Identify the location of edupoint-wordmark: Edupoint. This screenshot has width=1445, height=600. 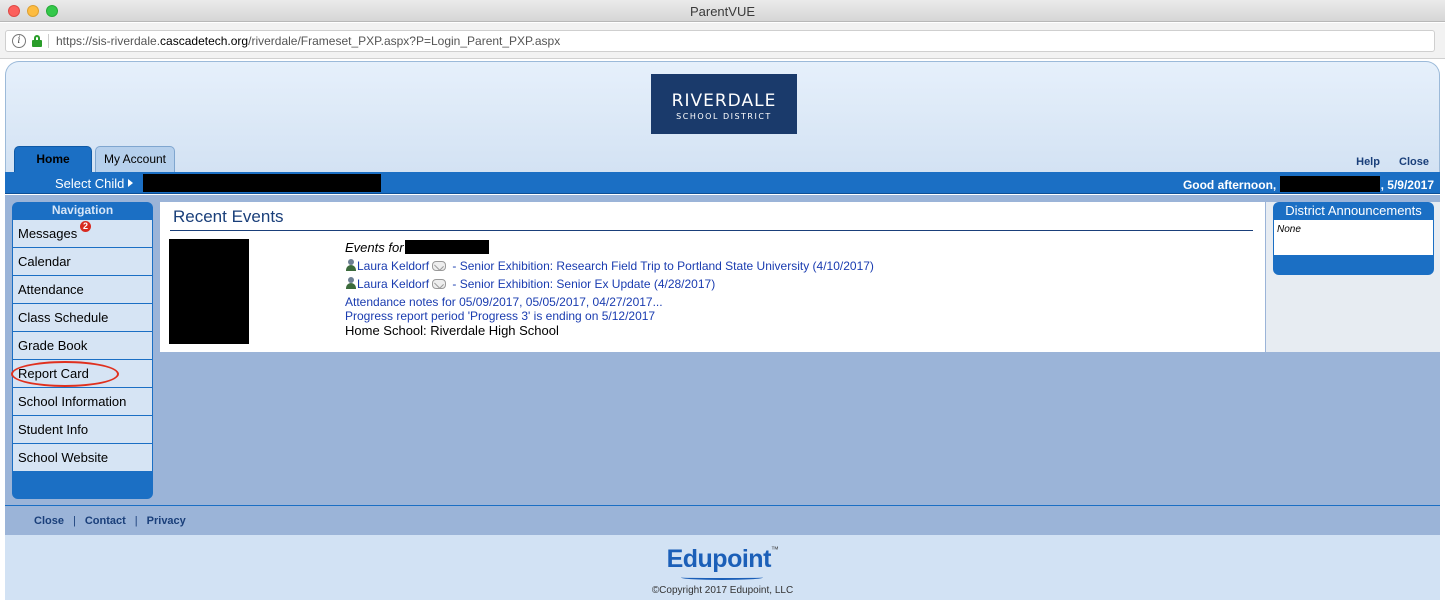
(719, 559).